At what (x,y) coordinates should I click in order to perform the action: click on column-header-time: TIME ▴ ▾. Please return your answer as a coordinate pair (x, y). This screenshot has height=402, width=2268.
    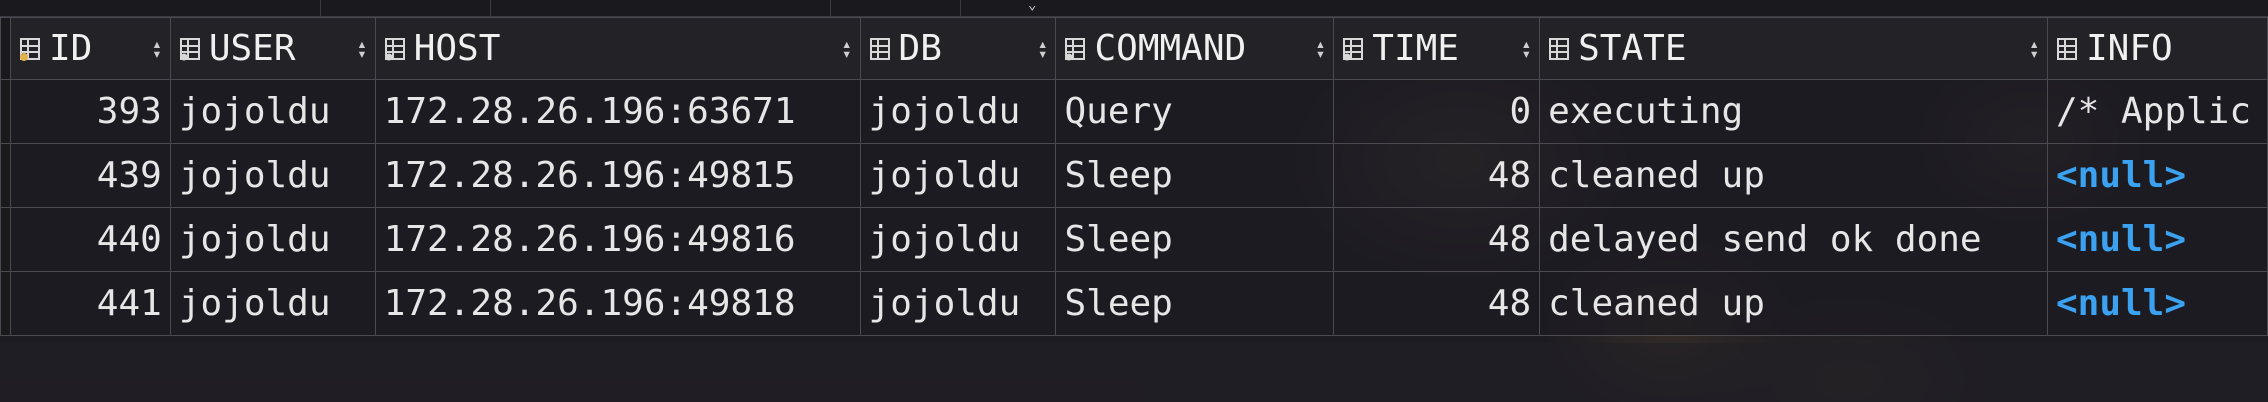
    Looking at the image, I should click on (1437, 48).